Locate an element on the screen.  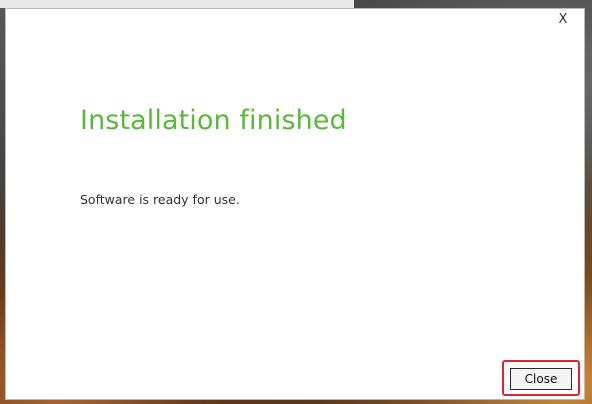
background-window-edge is located at coordinates (177, 4).